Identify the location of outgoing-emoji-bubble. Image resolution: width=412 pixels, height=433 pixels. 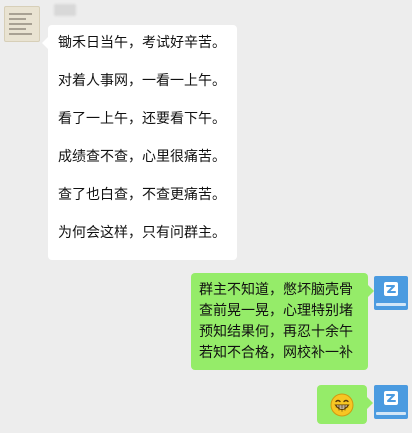
(345, 404).